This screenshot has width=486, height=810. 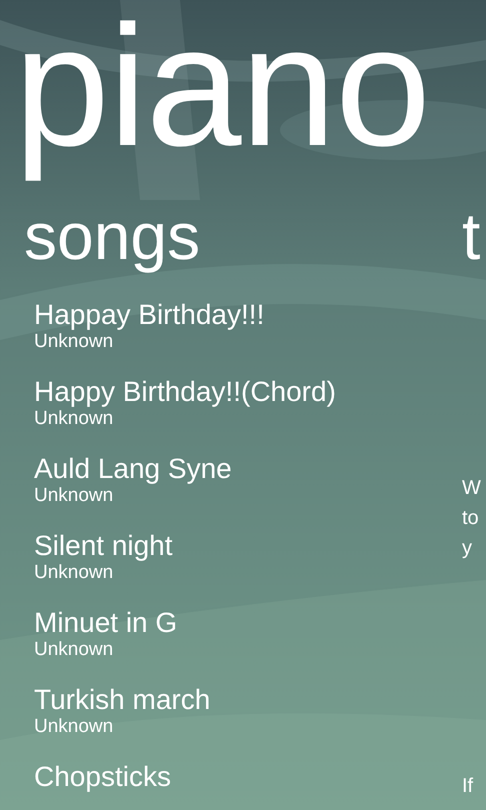 What do you see at coordinates (471, 236) in the screenshot?
I see `section-header: t` at bounding box center [471, 236].